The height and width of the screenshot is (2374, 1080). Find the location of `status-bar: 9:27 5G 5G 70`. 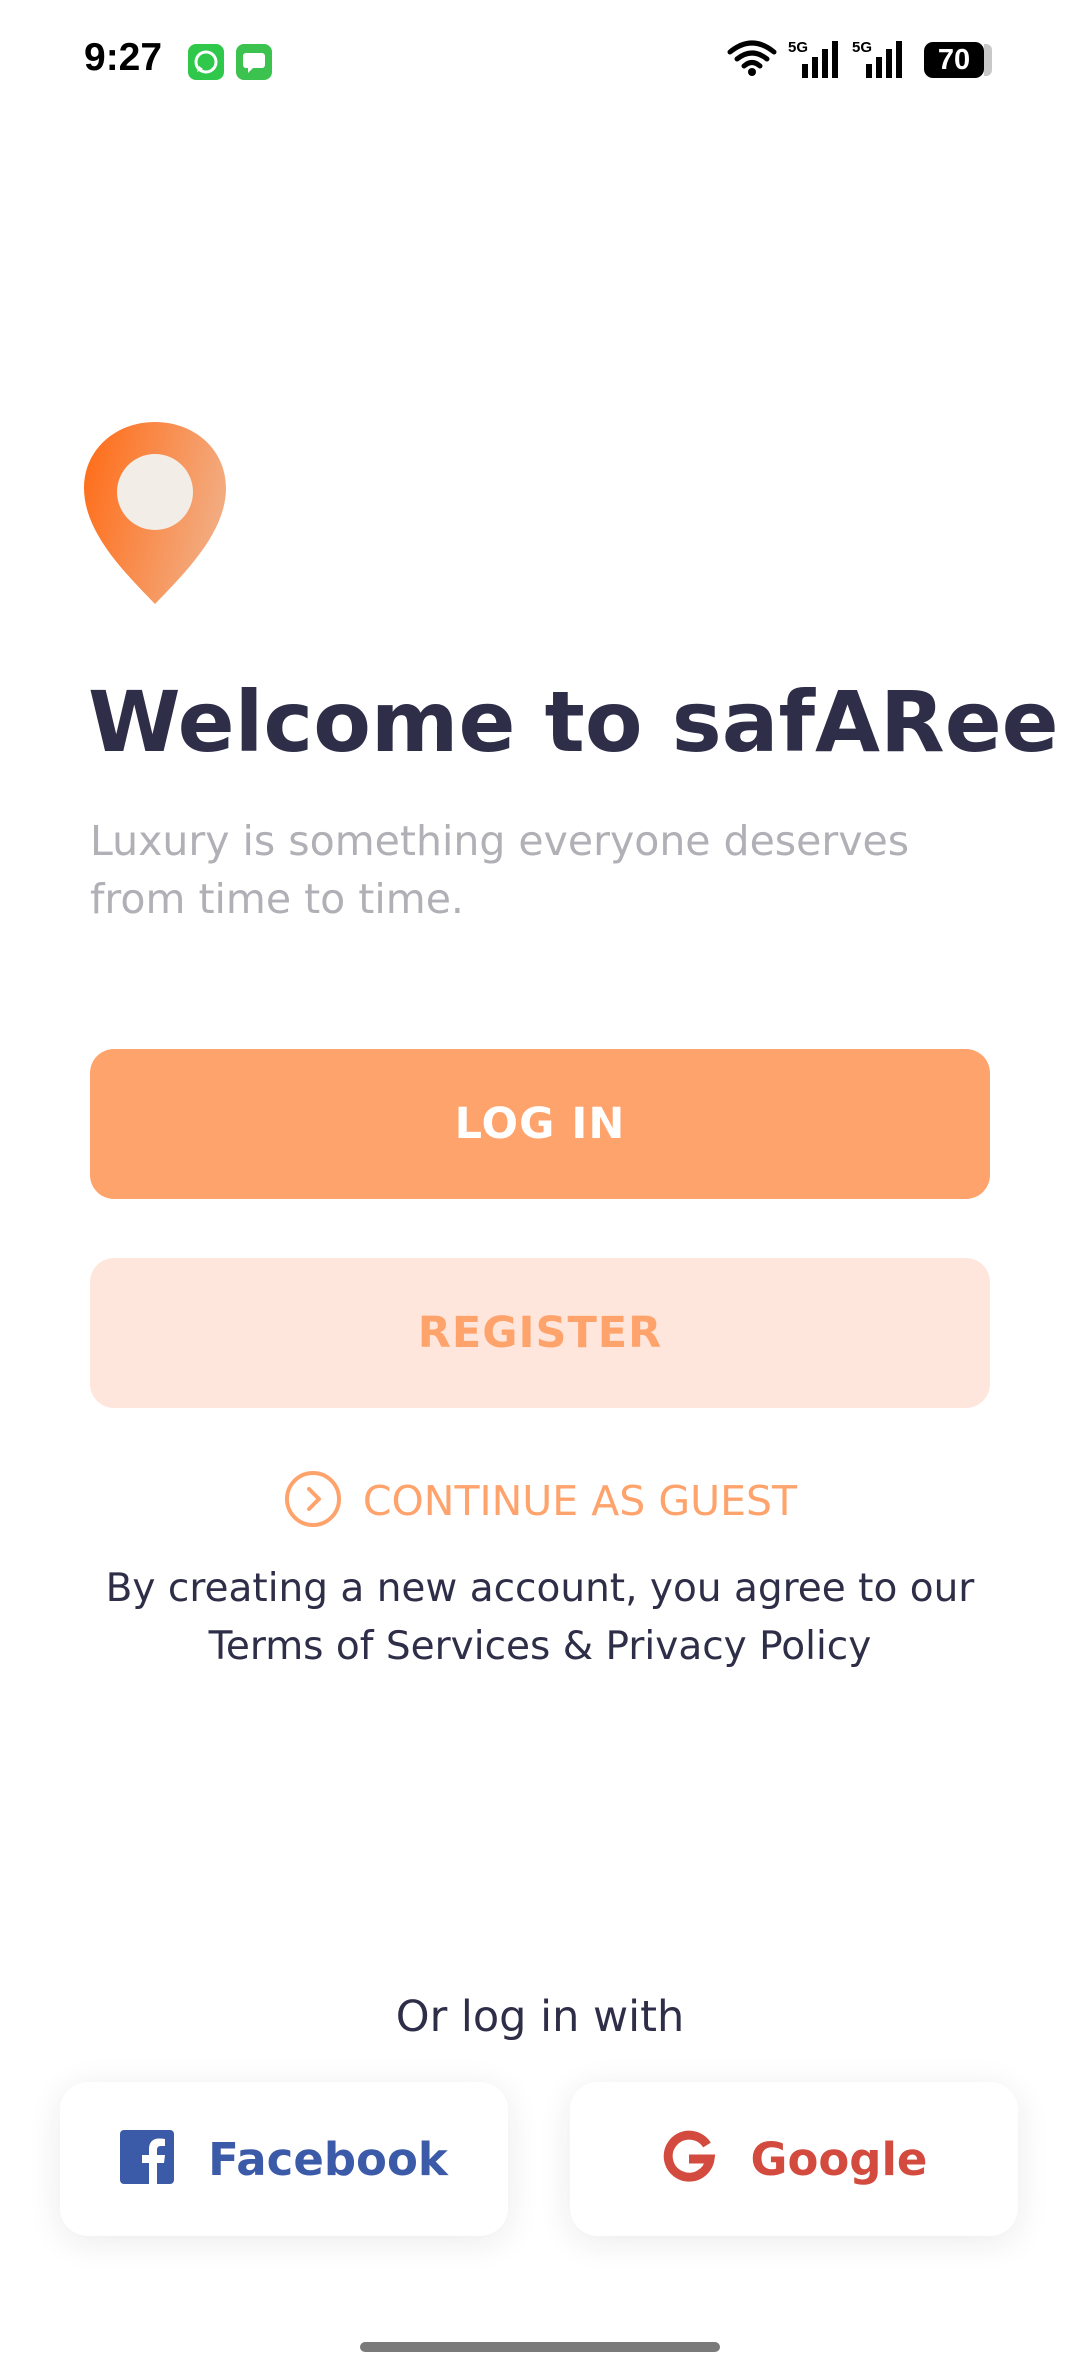

status-bar: 9:27 5G 5G 70 is located at coordinates (540, 60).